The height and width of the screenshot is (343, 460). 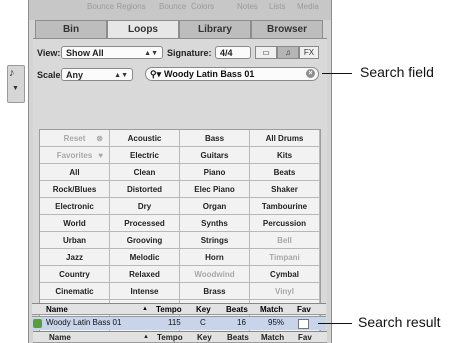 I want to click on keyword-button: Timpani, so click(x=285, y=257).